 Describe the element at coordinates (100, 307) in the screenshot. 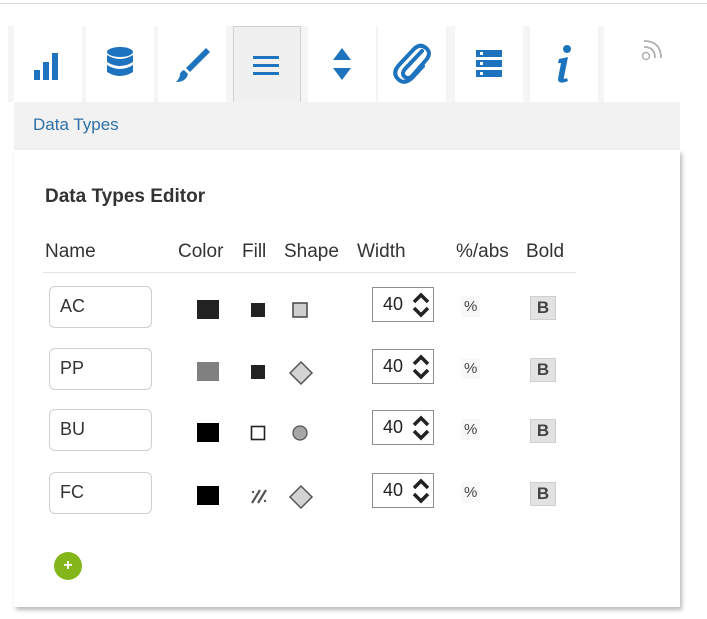

I see `name-field: AC` at that location.